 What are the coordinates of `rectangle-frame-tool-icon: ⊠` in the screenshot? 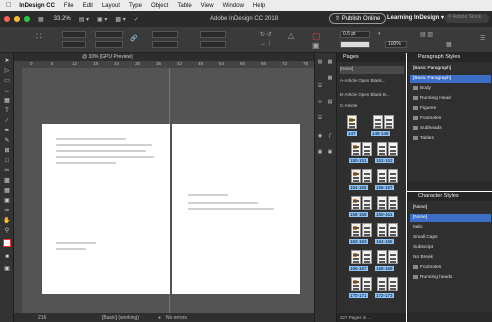 It's located at (7, 151).